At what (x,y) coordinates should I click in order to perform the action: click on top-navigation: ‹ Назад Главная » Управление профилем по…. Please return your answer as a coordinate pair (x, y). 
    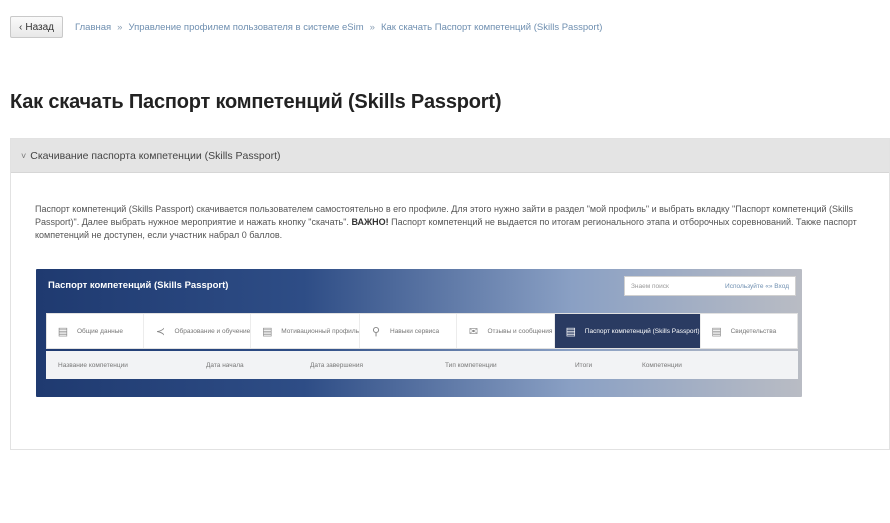
    Looking at the image, I should click on (306, 27).